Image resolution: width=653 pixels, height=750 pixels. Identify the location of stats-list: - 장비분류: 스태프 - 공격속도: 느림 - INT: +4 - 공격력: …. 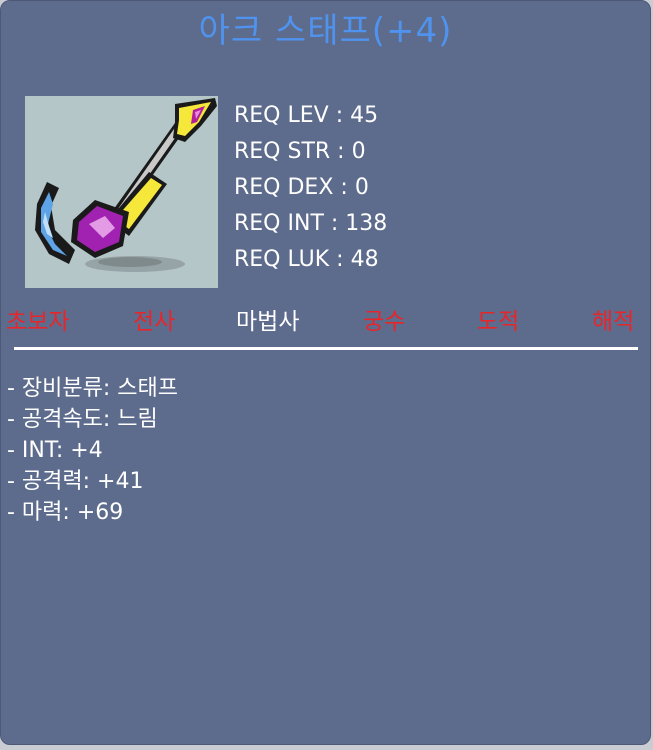
(92, 450).